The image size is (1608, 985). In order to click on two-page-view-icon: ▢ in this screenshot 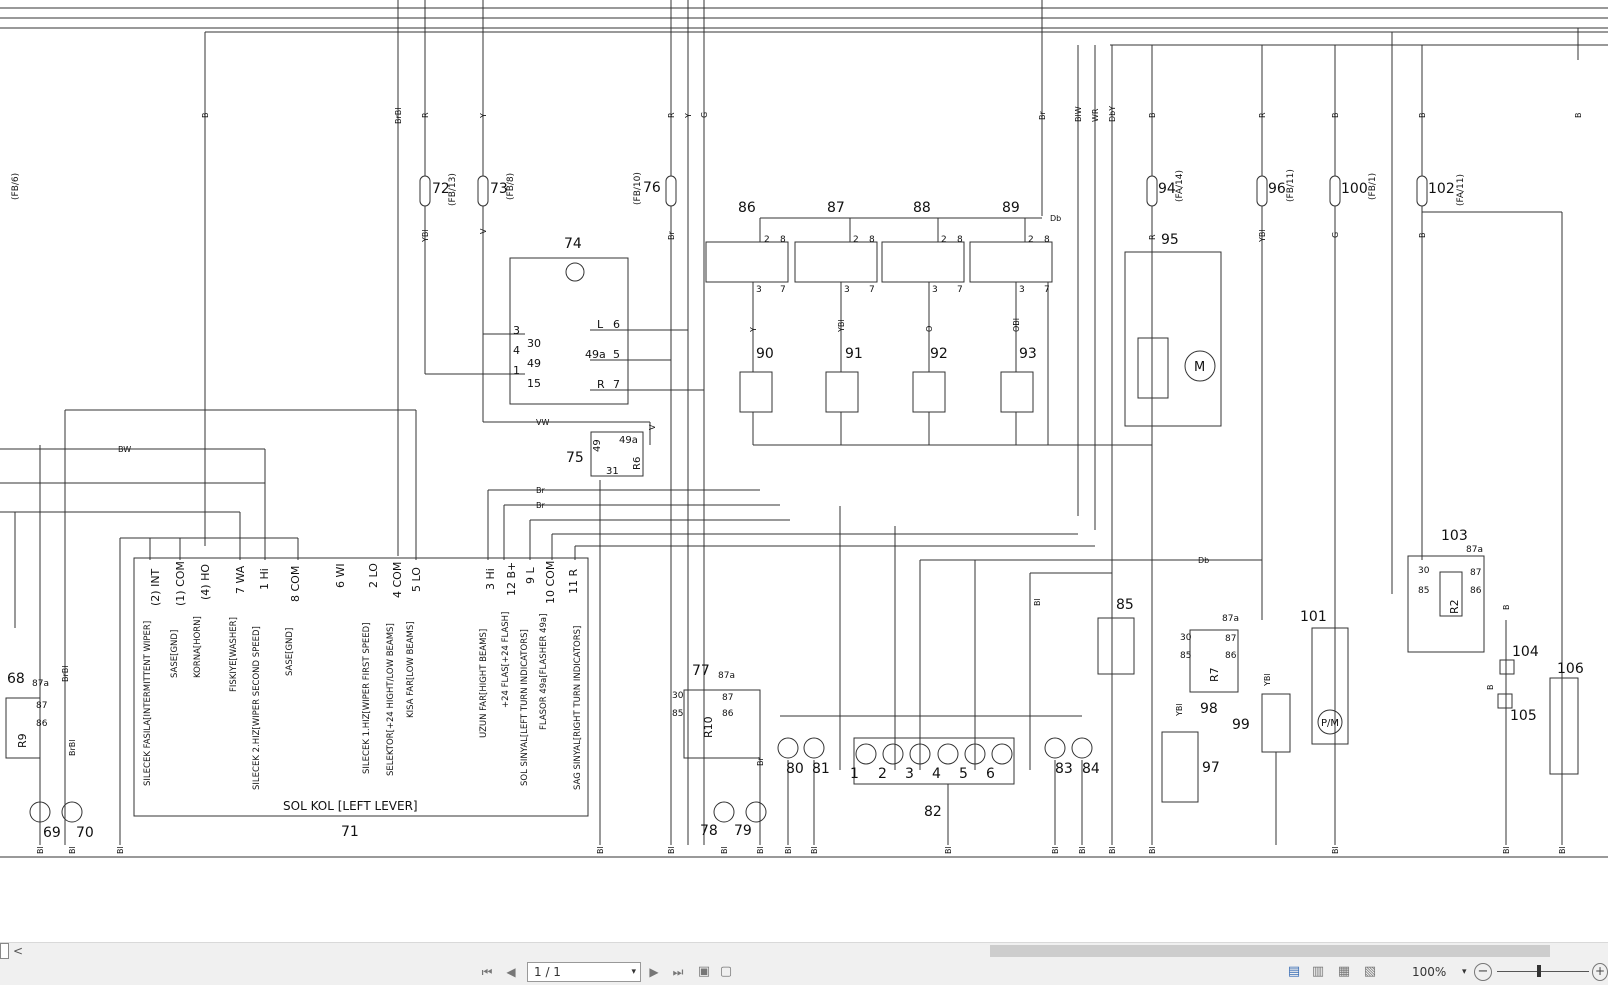, I will do `click(726, 972)`.